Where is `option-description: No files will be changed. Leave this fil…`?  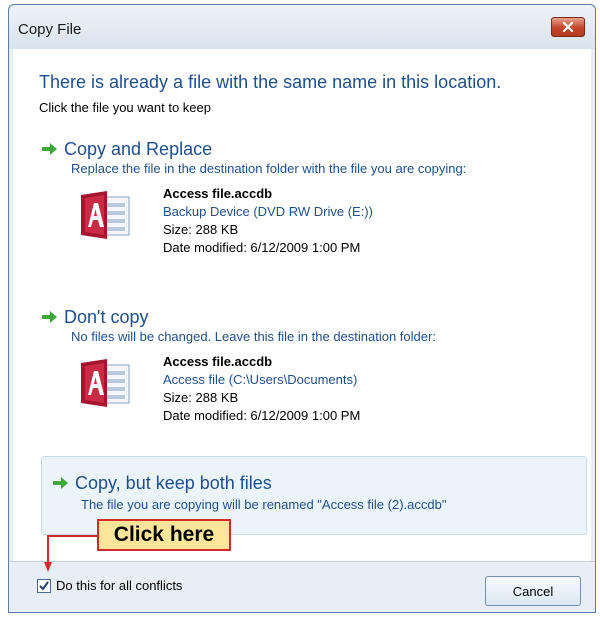 option-description: No files will be changed. Leave this fil… is located at coordinates (253, 336).